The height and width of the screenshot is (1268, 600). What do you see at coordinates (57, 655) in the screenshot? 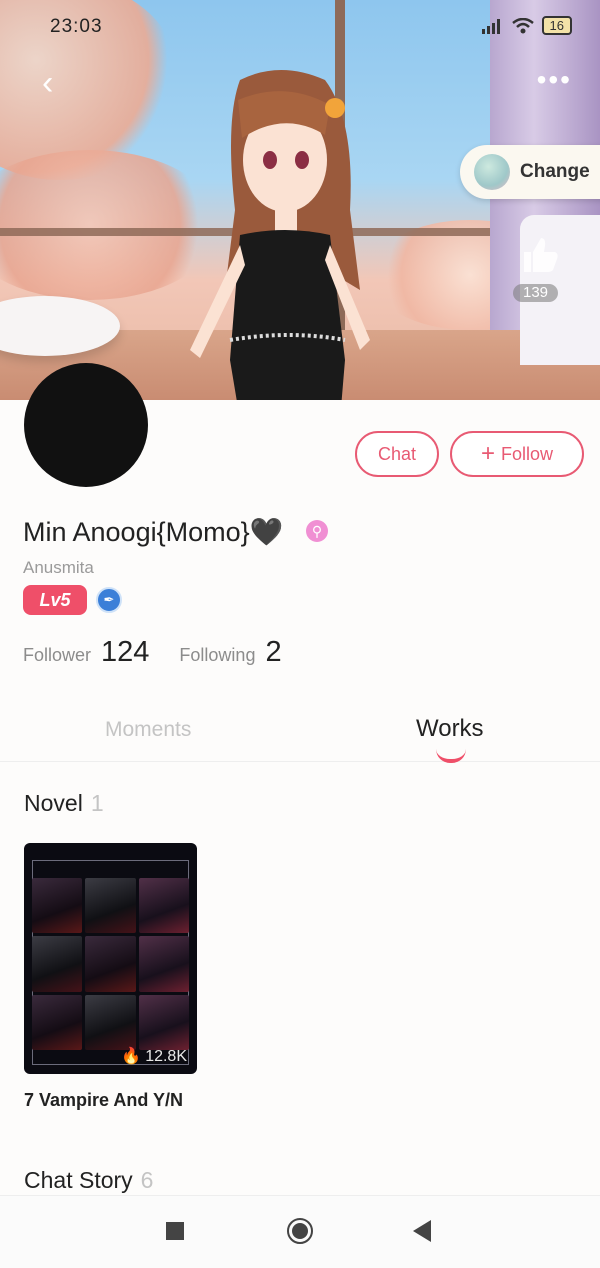
I see `follower-label: Follower` at bounding box center [57, 655].